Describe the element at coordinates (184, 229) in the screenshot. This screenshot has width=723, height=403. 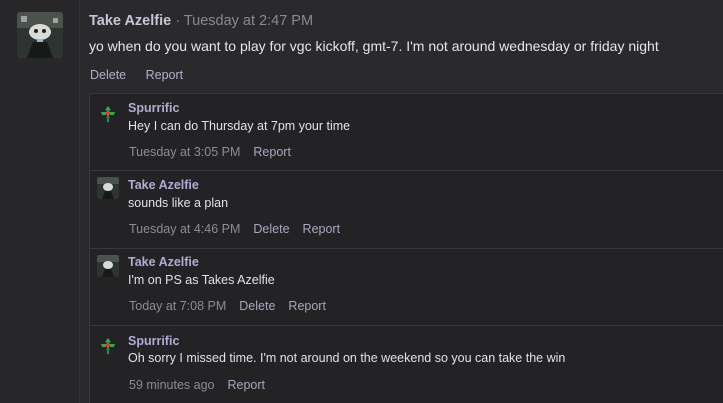
I see `comment-timestamp: Tuesday at 4:46 PM` at that location.